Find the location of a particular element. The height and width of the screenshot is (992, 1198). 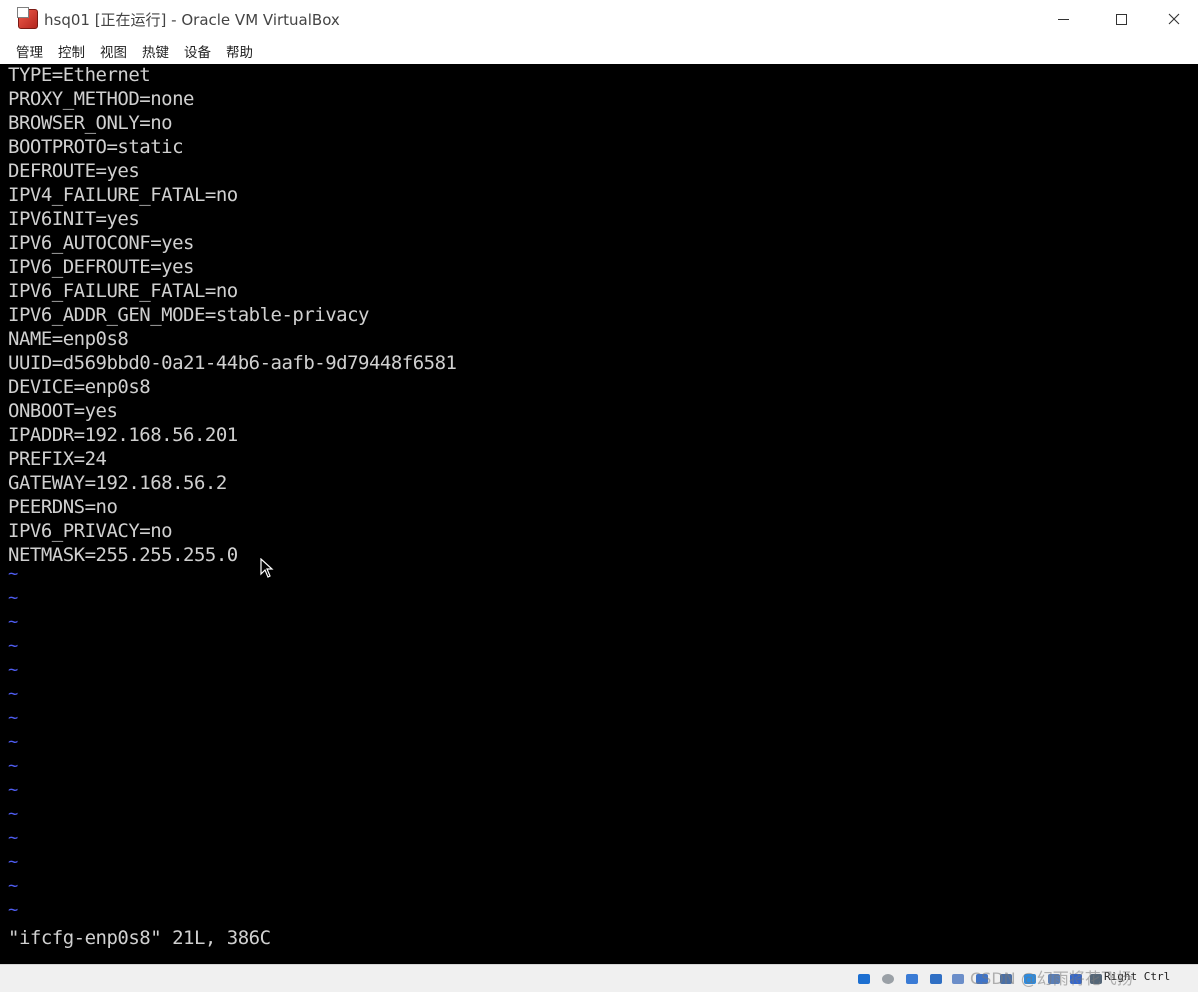

usb-icon is located at coordinates (957, 978).